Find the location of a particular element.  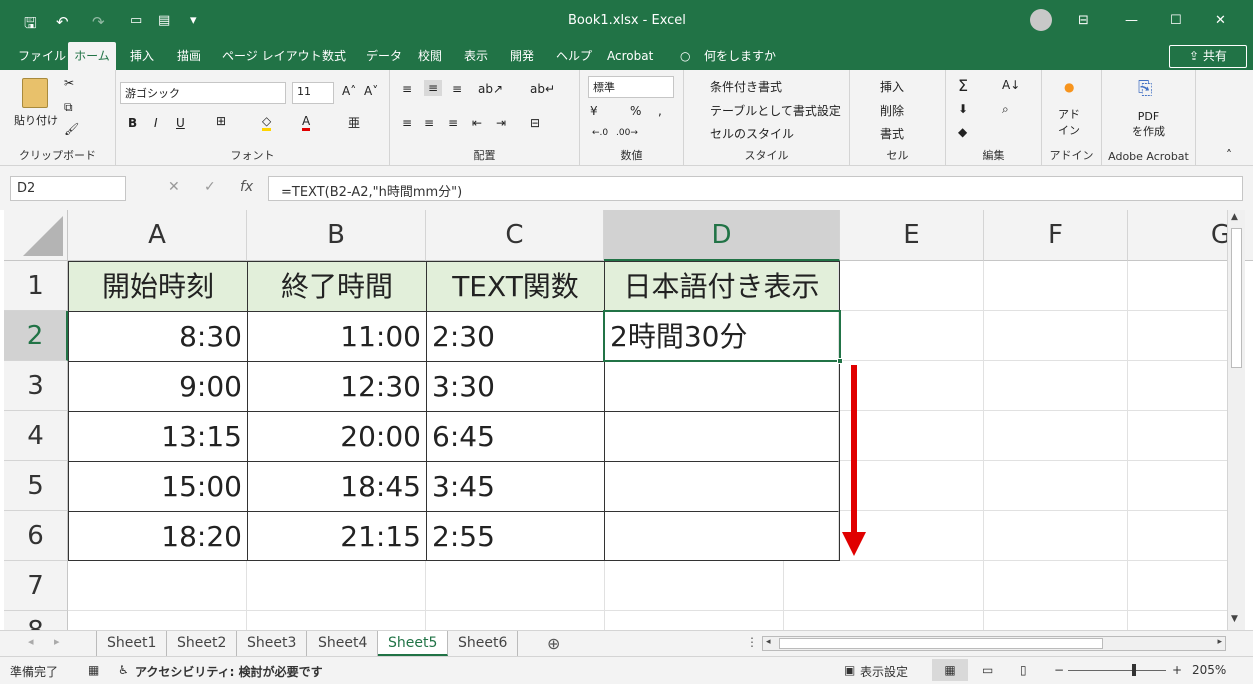

paste-button: 貼り付け is located at coordinates (36, 120).